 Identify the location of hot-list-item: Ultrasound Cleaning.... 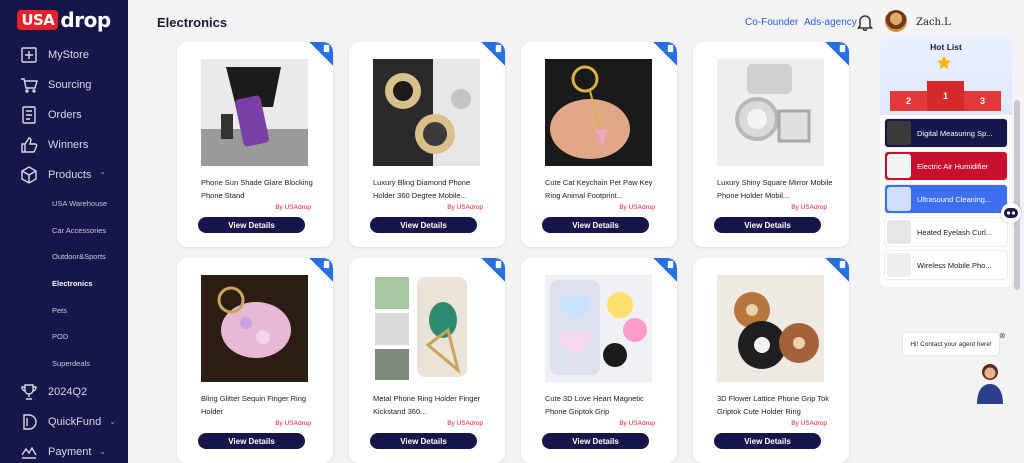
(946, 199).